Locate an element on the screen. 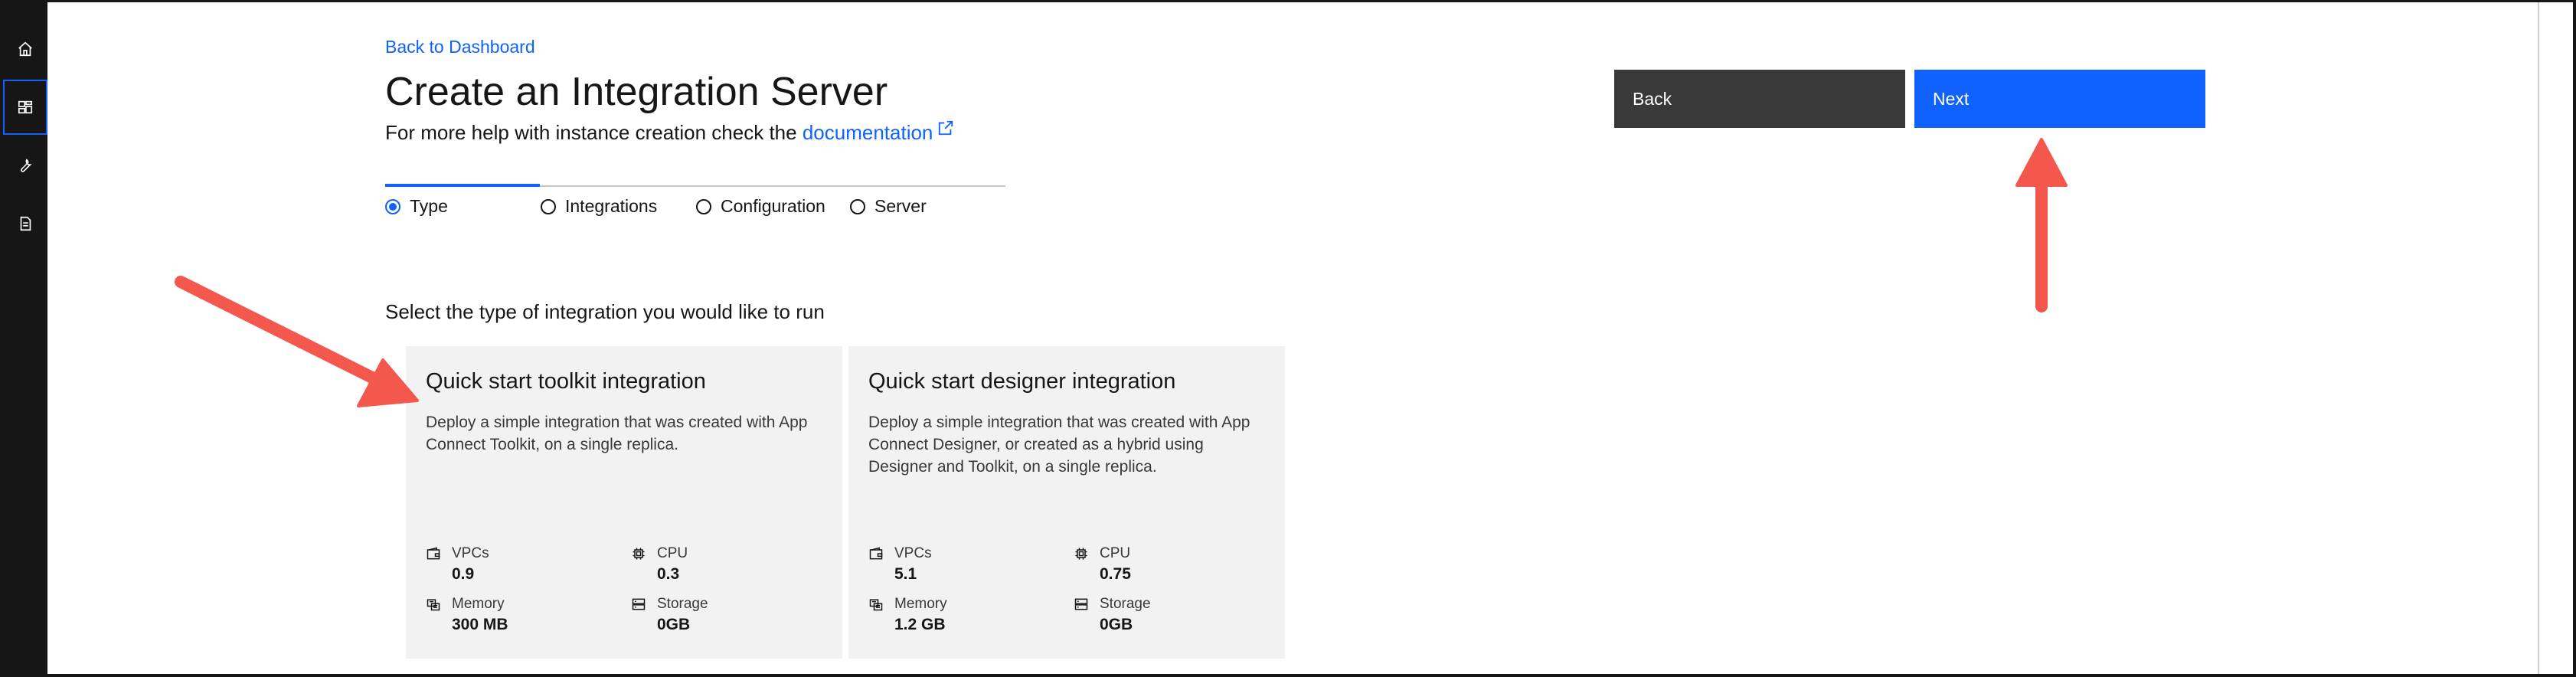 The width and height of the screenshot is (2576, 677). step-label: Configuration is located at coordinates (773, 206).